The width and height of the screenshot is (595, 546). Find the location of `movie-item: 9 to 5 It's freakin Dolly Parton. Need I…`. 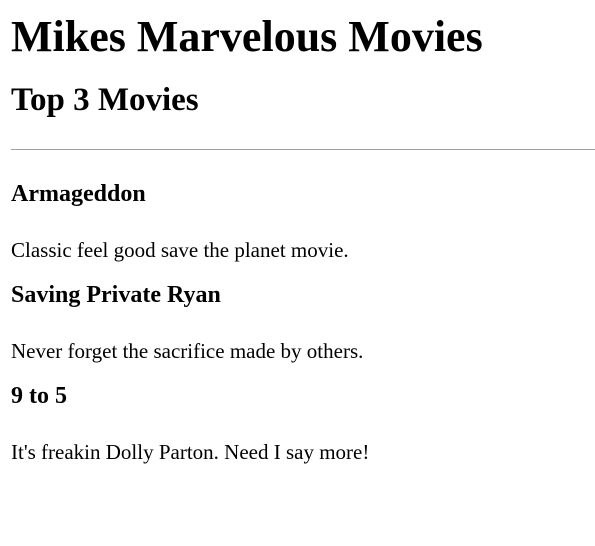

movie-item: 9 to 5 It's freakin Dolly Parton. Need I… is located at coordinates (303, 423).